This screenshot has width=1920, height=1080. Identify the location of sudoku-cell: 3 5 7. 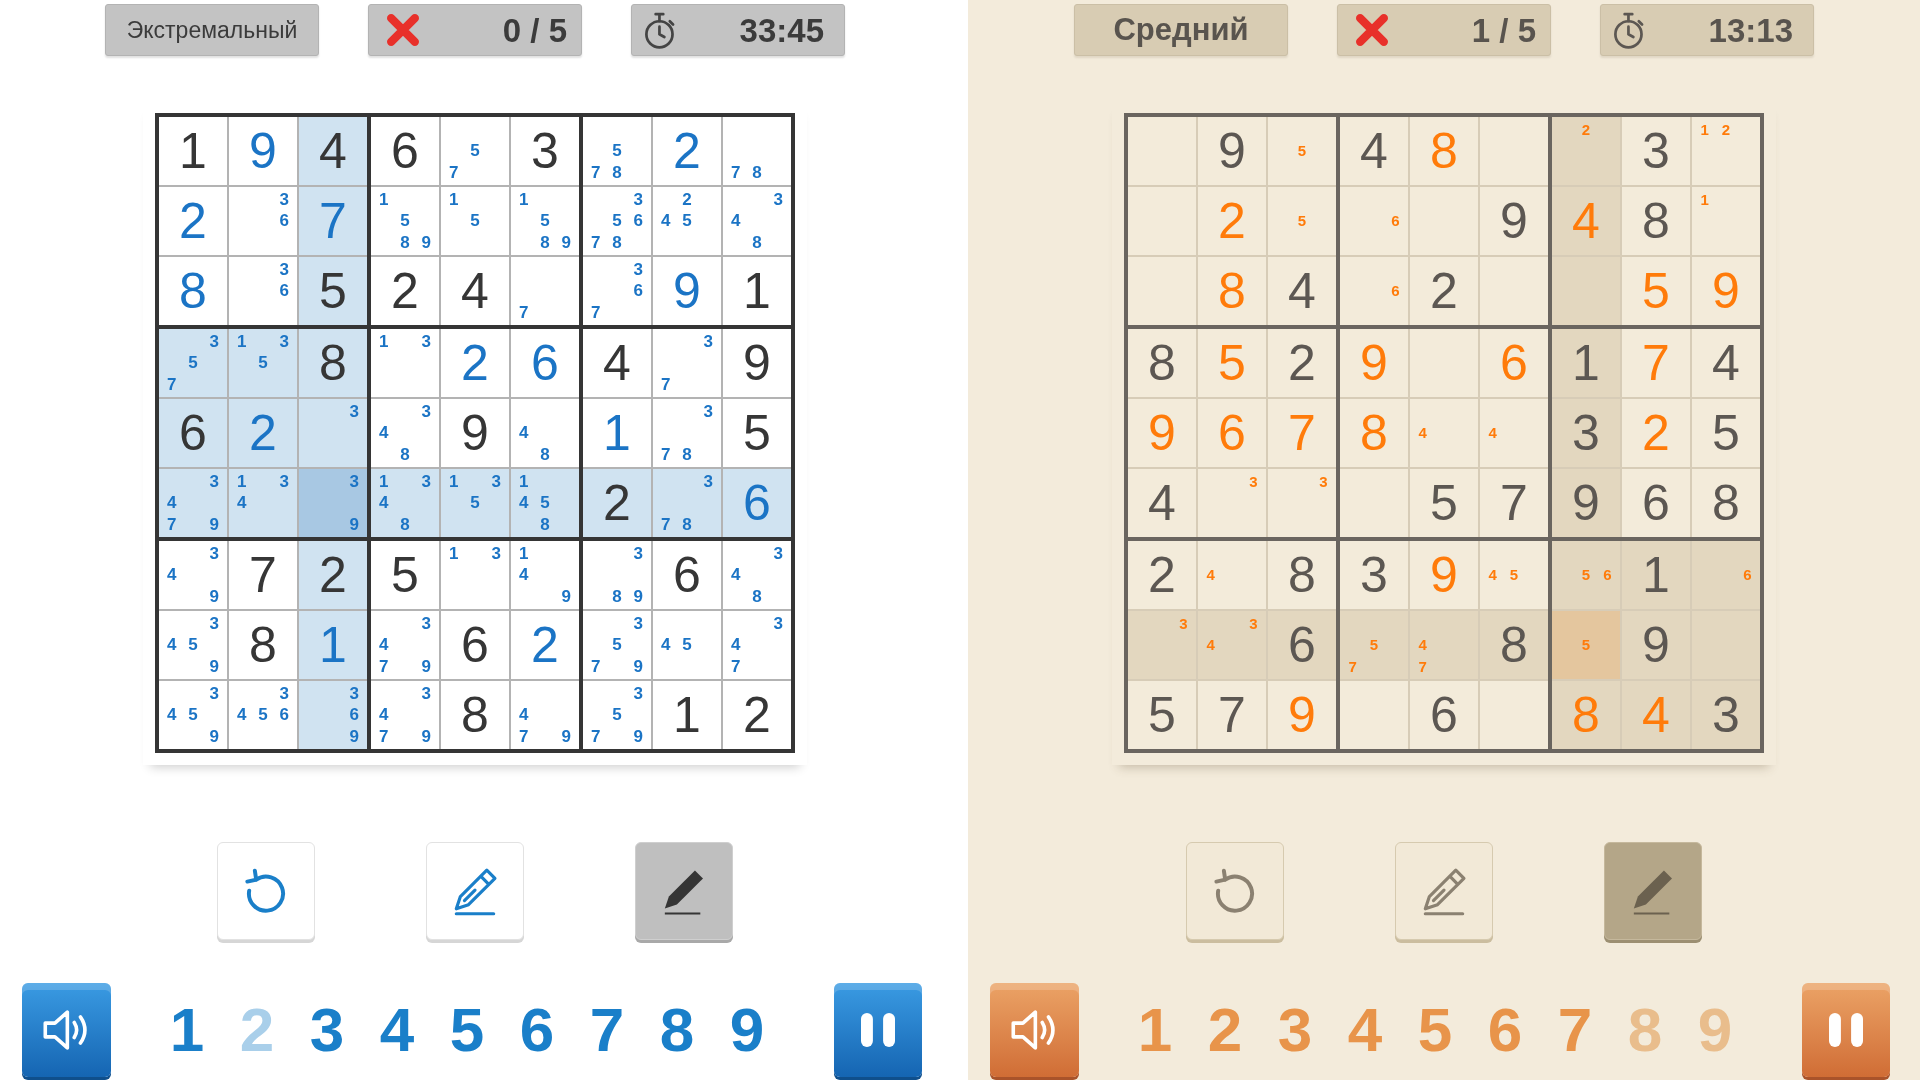
(193, 363).